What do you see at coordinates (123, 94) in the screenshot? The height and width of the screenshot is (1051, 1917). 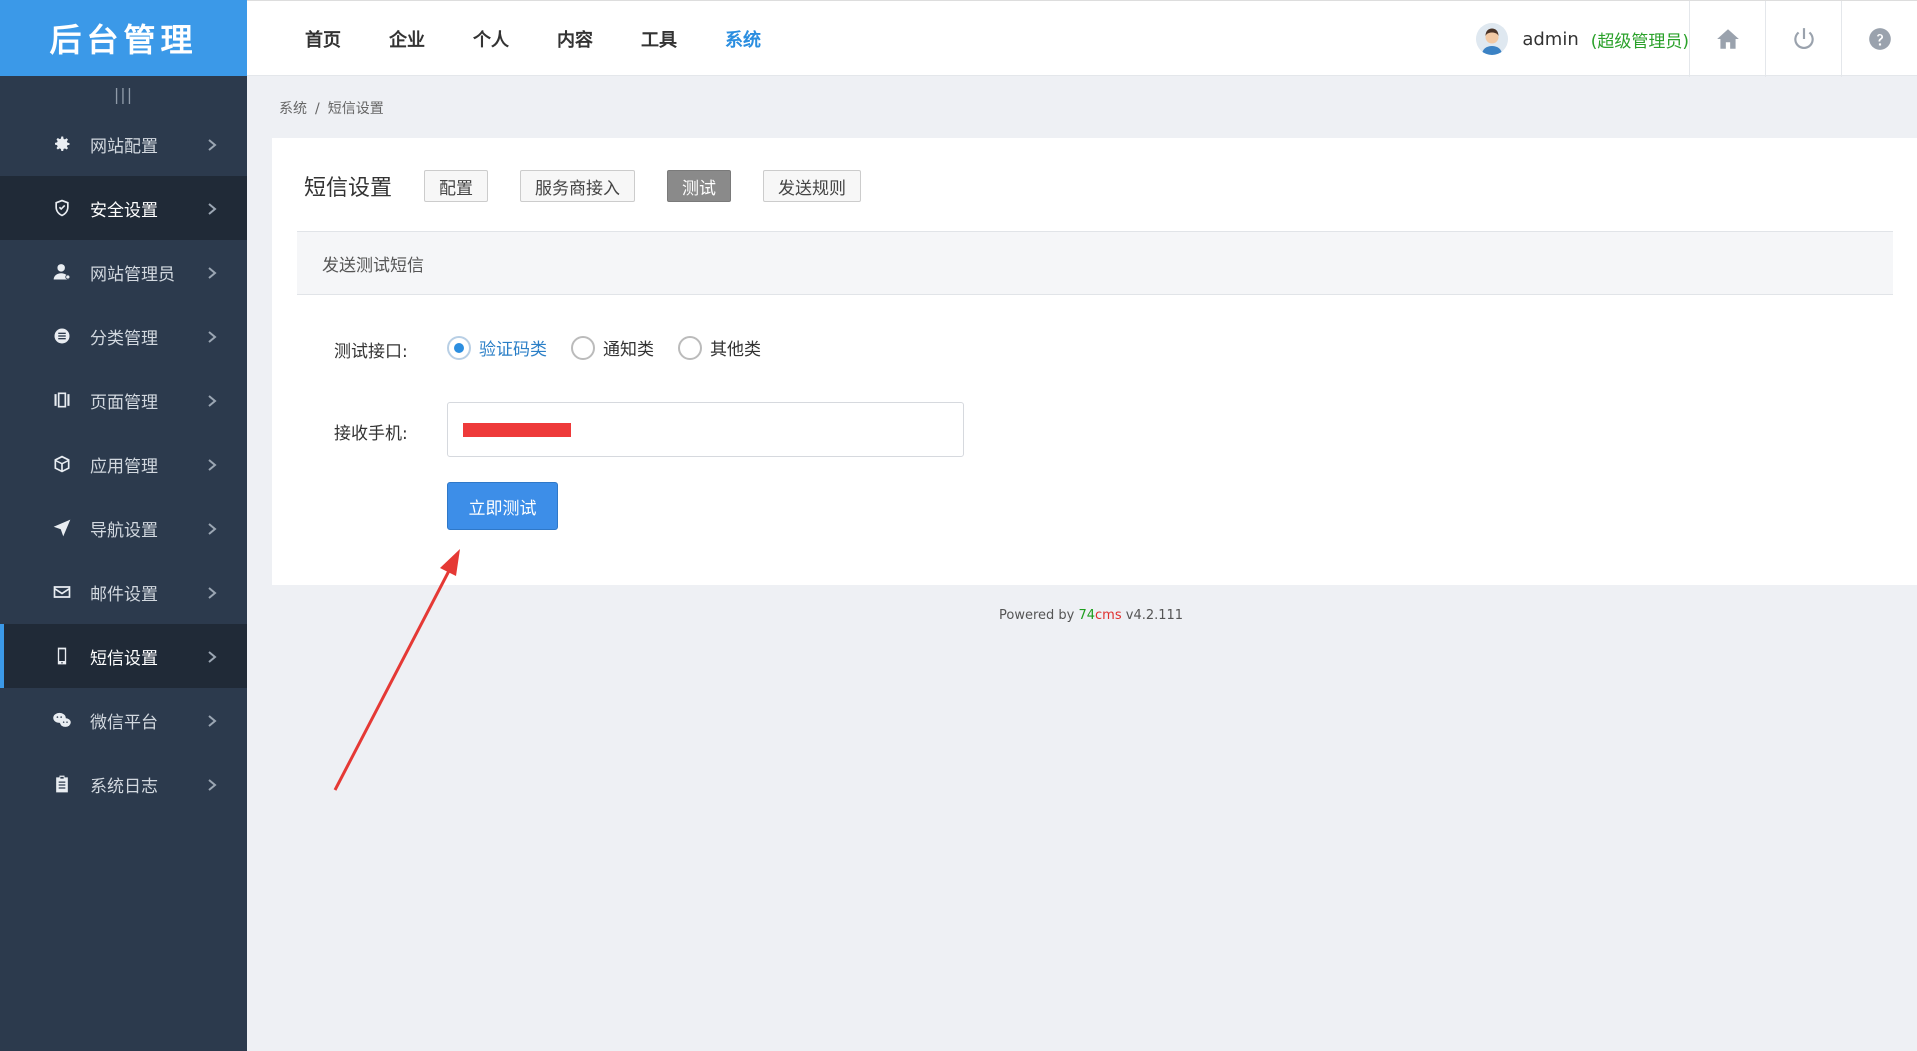 I see `sidebar-collapse-toggle: |||` at bounding box center [123, 94].